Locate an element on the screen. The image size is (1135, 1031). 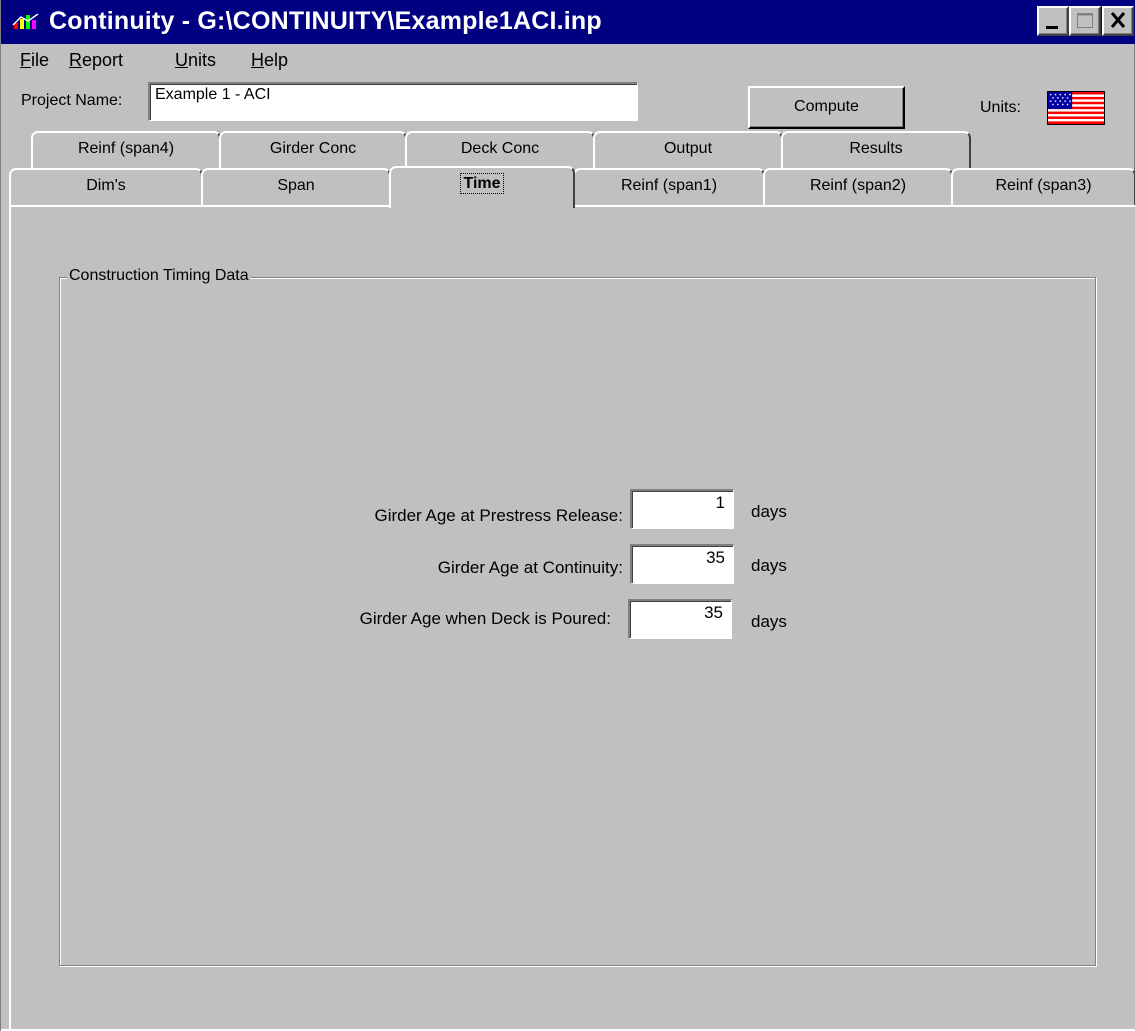
deck-poured-label: Girder Age when Deck is Poured: is located at coordinates (485, 618).